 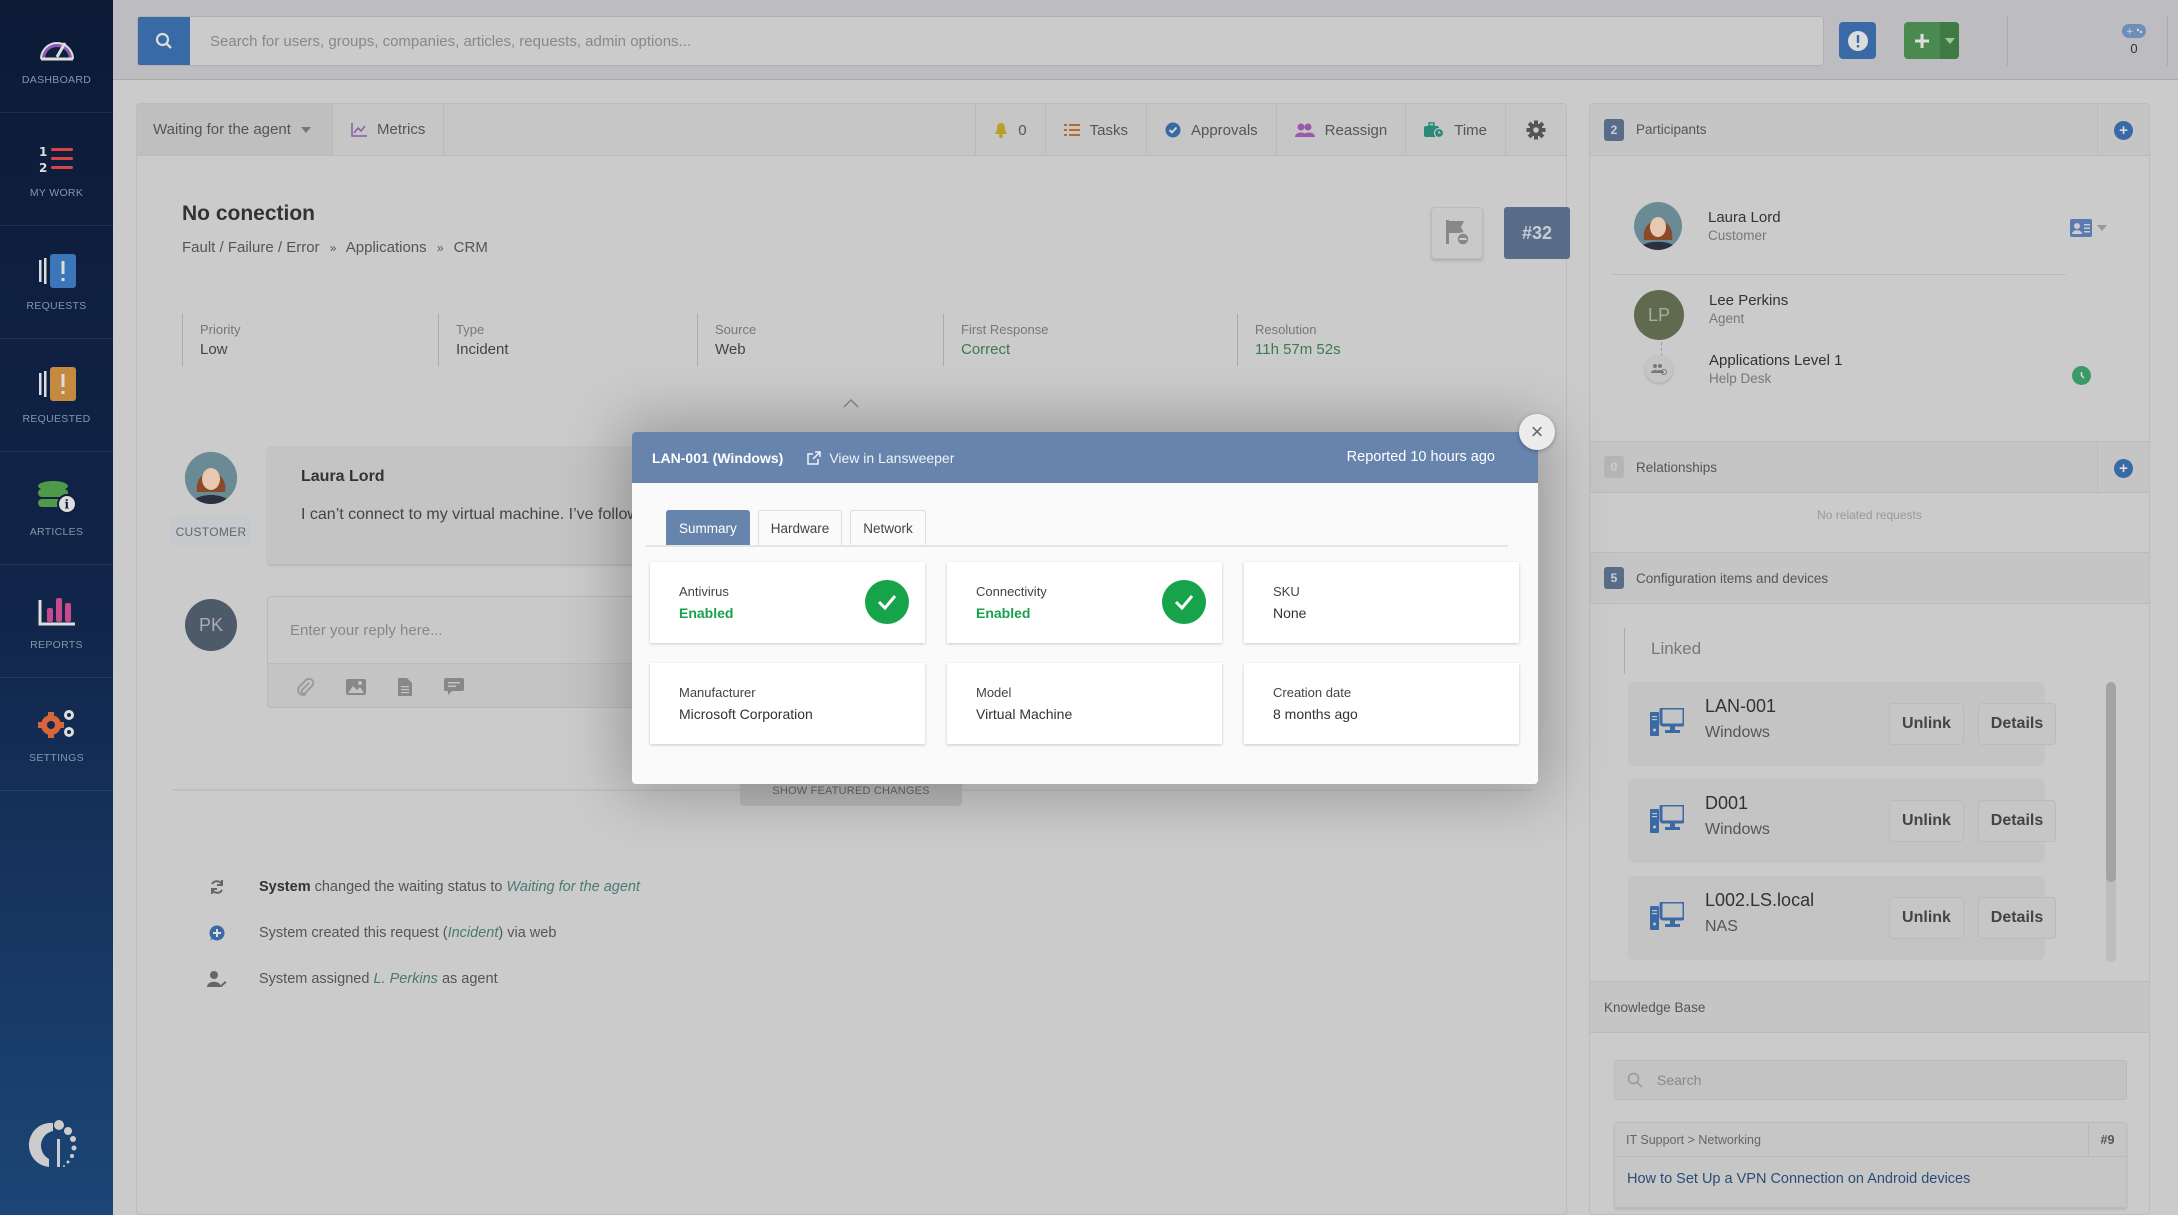 I want to click on ci-scrollbar, so click(x=2111, y=822).